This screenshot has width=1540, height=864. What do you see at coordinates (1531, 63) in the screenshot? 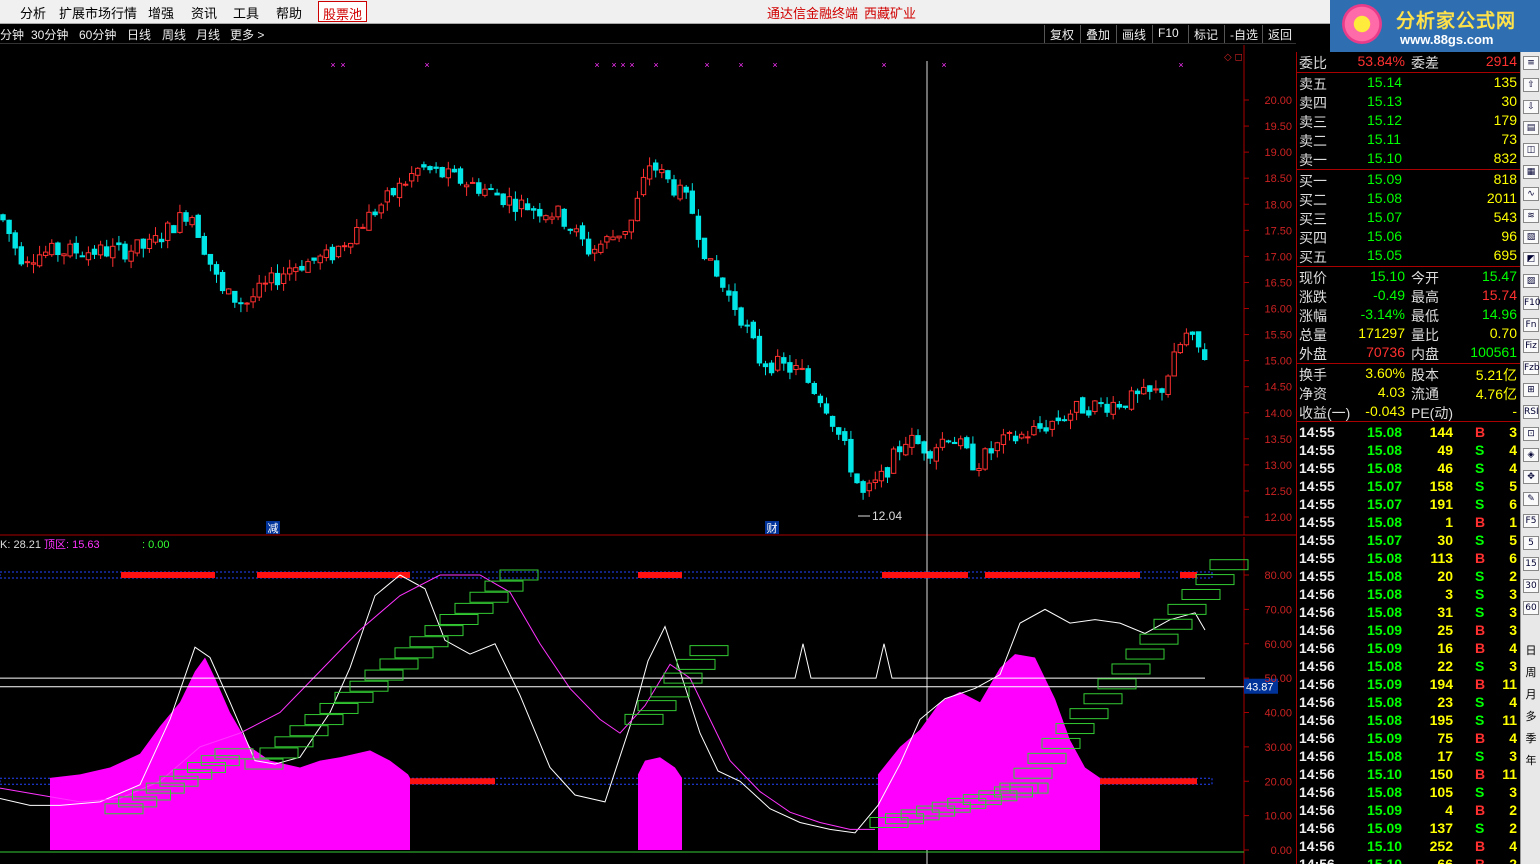
I see `side-tool-icon: ≡` at bounding box center [1531, 63].